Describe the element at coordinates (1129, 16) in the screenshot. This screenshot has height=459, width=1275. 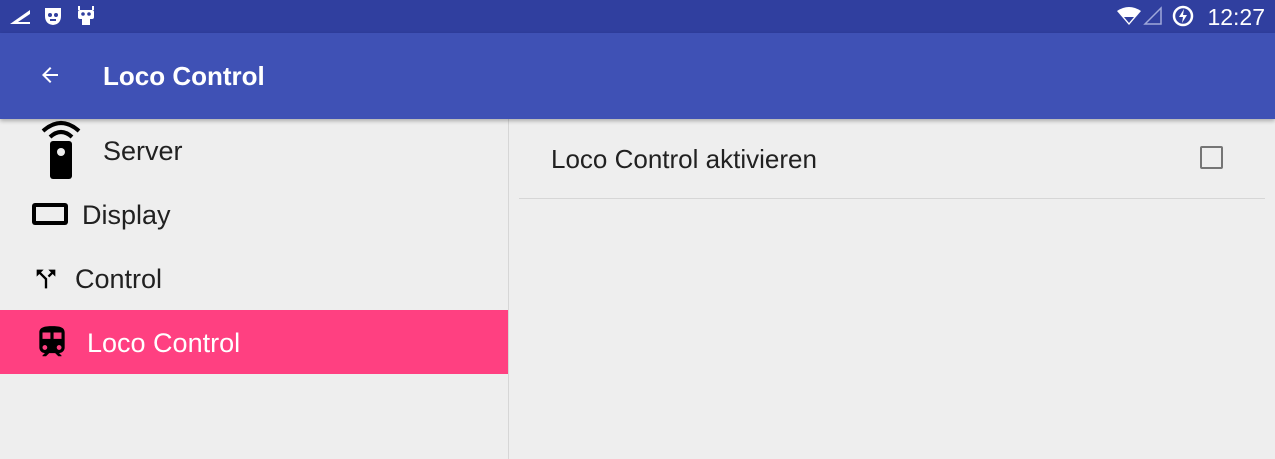
I see `wifi-icon` at that location.